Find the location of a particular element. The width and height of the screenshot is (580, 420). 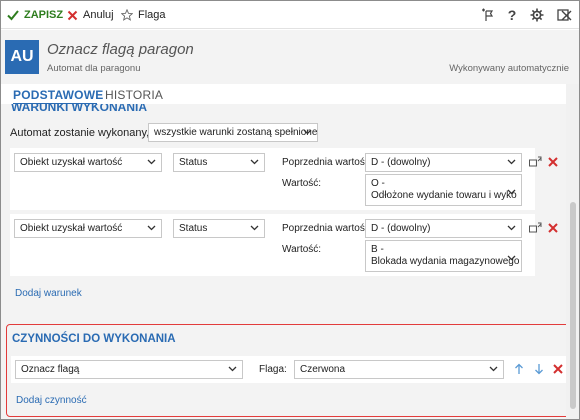

flag-label: Flaga is located at coordinates (152, 15).